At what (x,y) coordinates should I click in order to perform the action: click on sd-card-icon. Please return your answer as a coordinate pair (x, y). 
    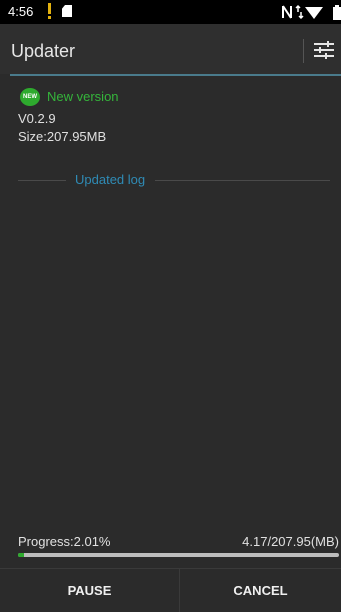
    Looking at the image, I should click on (67, 11).